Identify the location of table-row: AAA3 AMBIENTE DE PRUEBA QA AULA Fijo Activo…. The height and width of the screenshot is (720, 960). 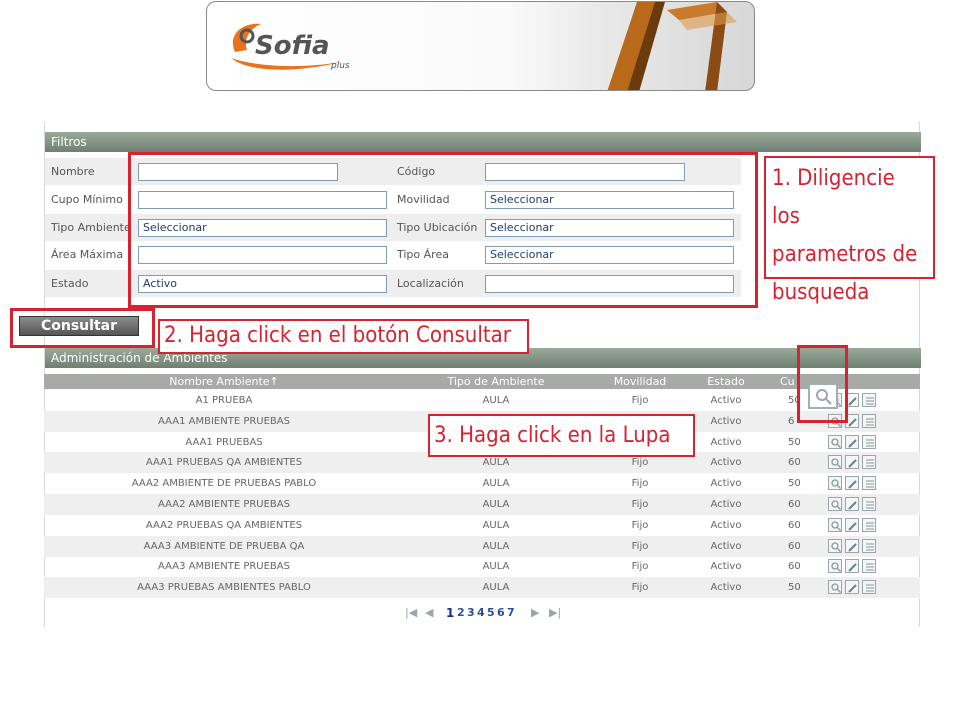
(482, 546).